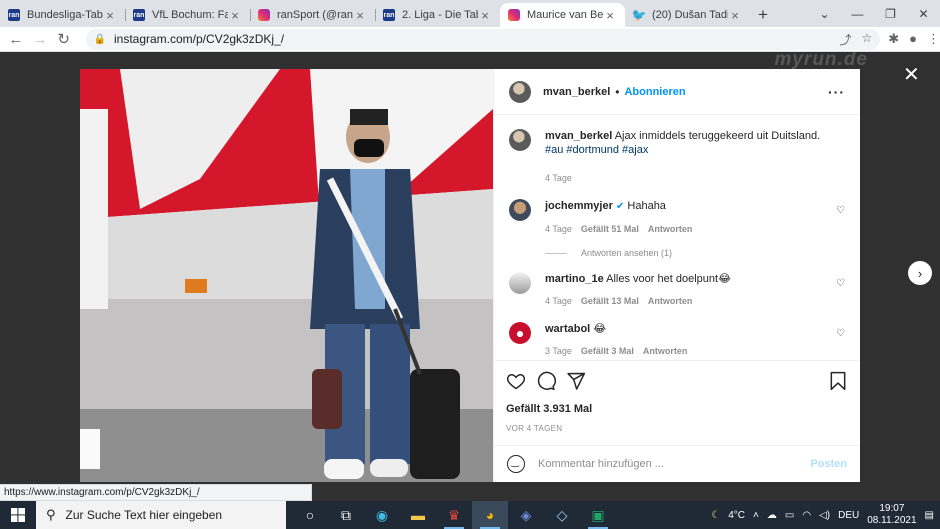 The height and width of the screenshot is (529, 940). Describe the element at coordinates (695, 253) in the screenshot. I see `view-replies-button: Antworten ansehen (1)` at that location.